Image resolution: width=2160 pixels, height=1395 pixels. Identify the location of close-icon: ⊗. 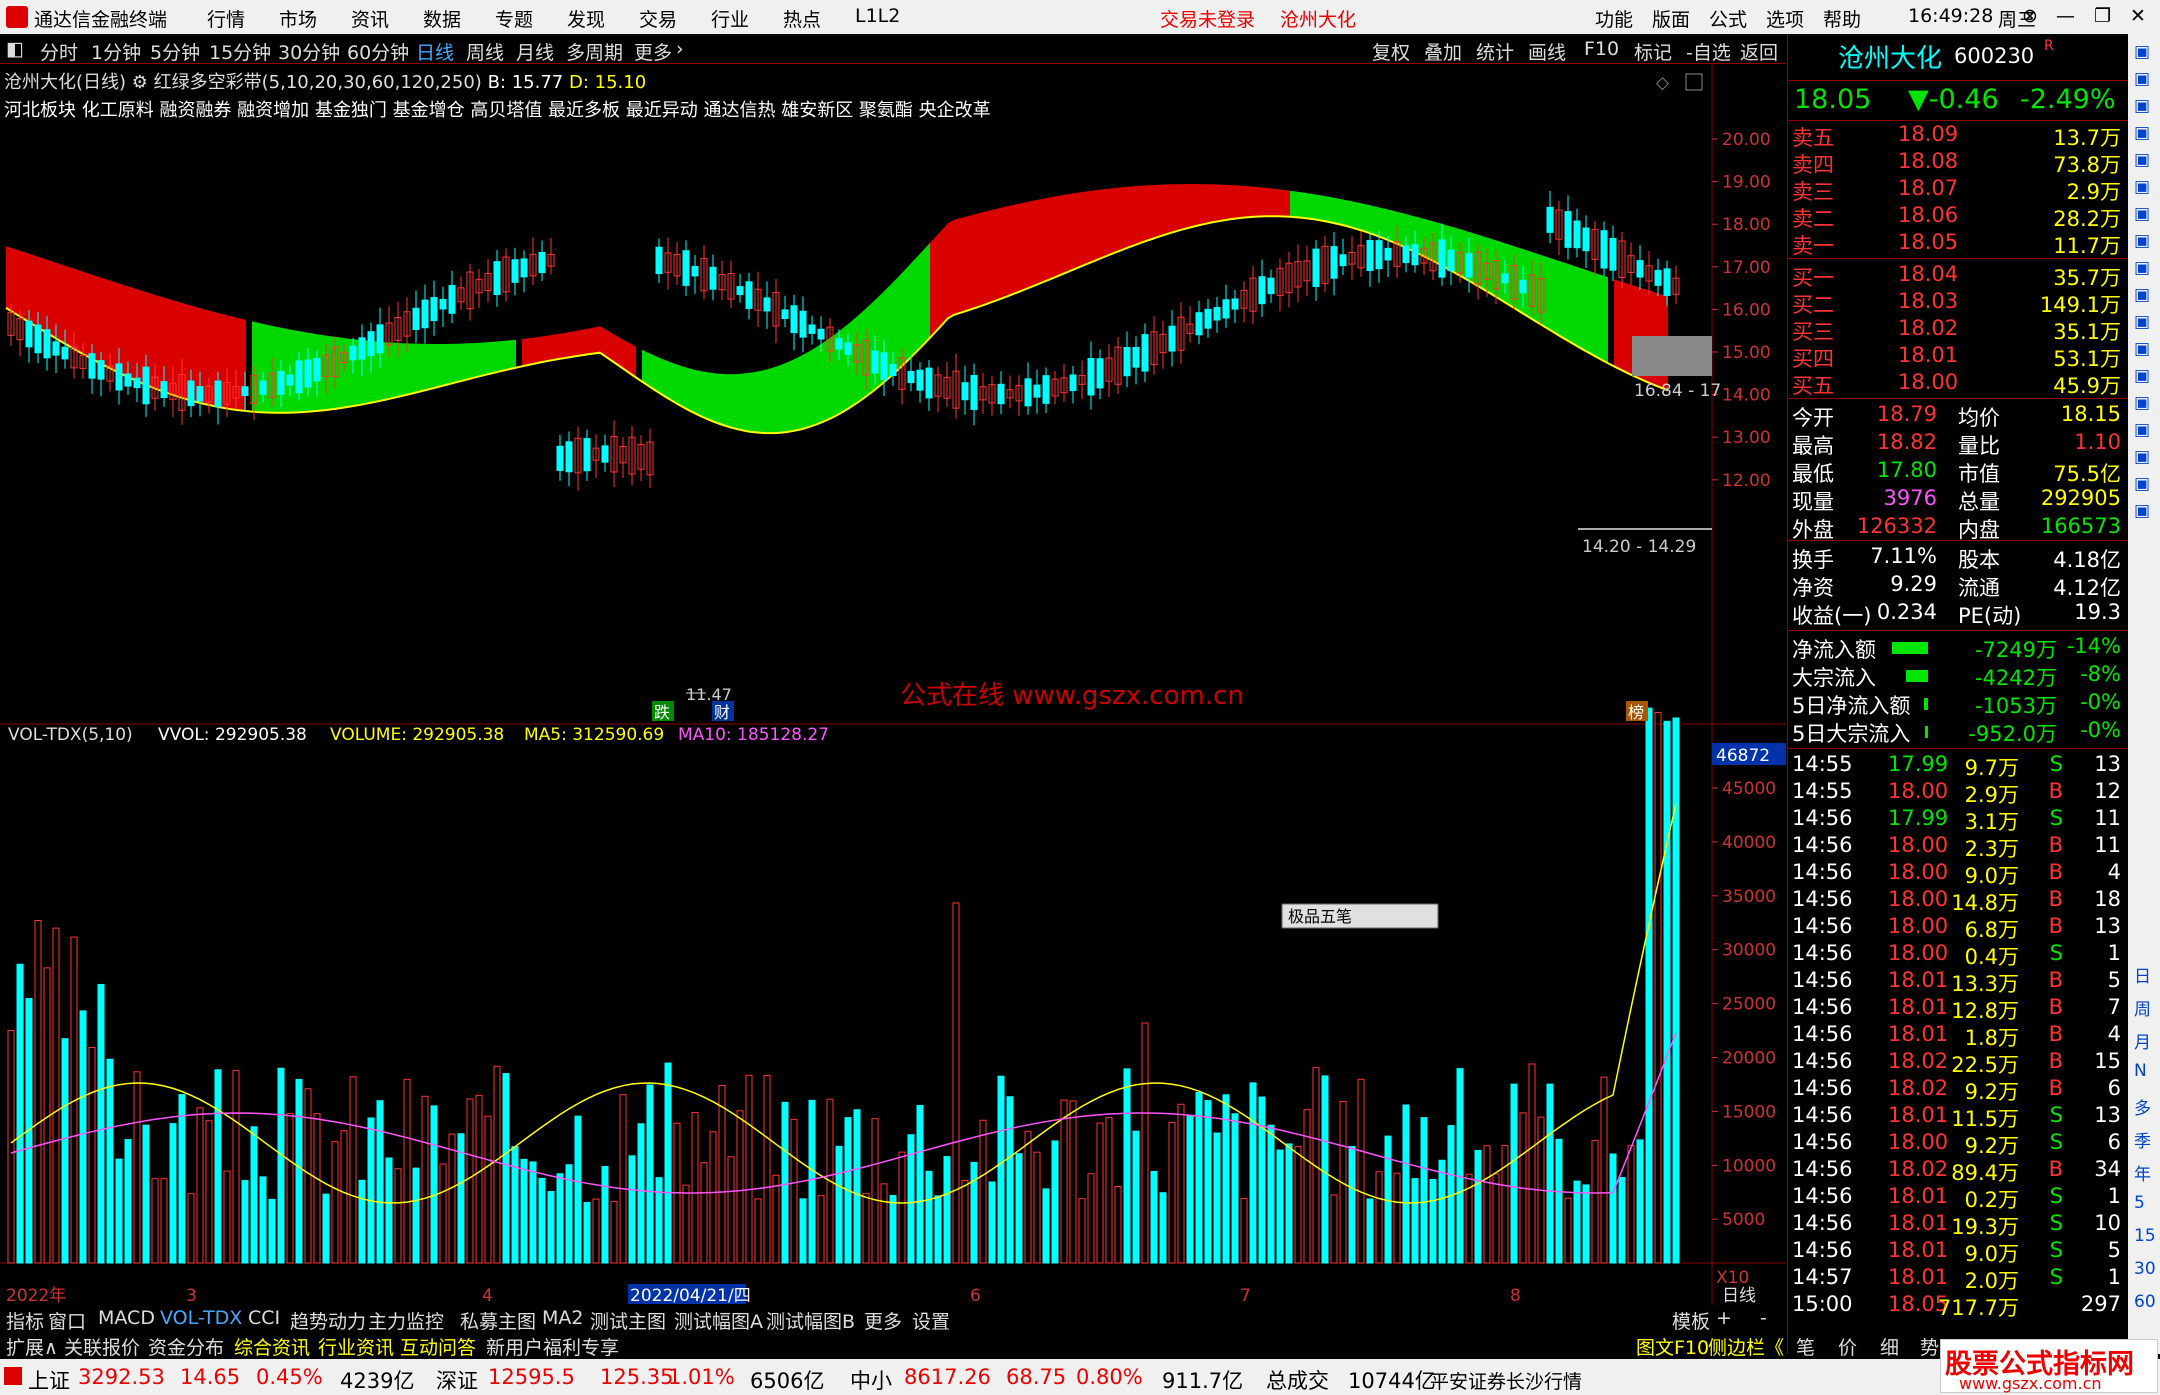
(2030, 16).